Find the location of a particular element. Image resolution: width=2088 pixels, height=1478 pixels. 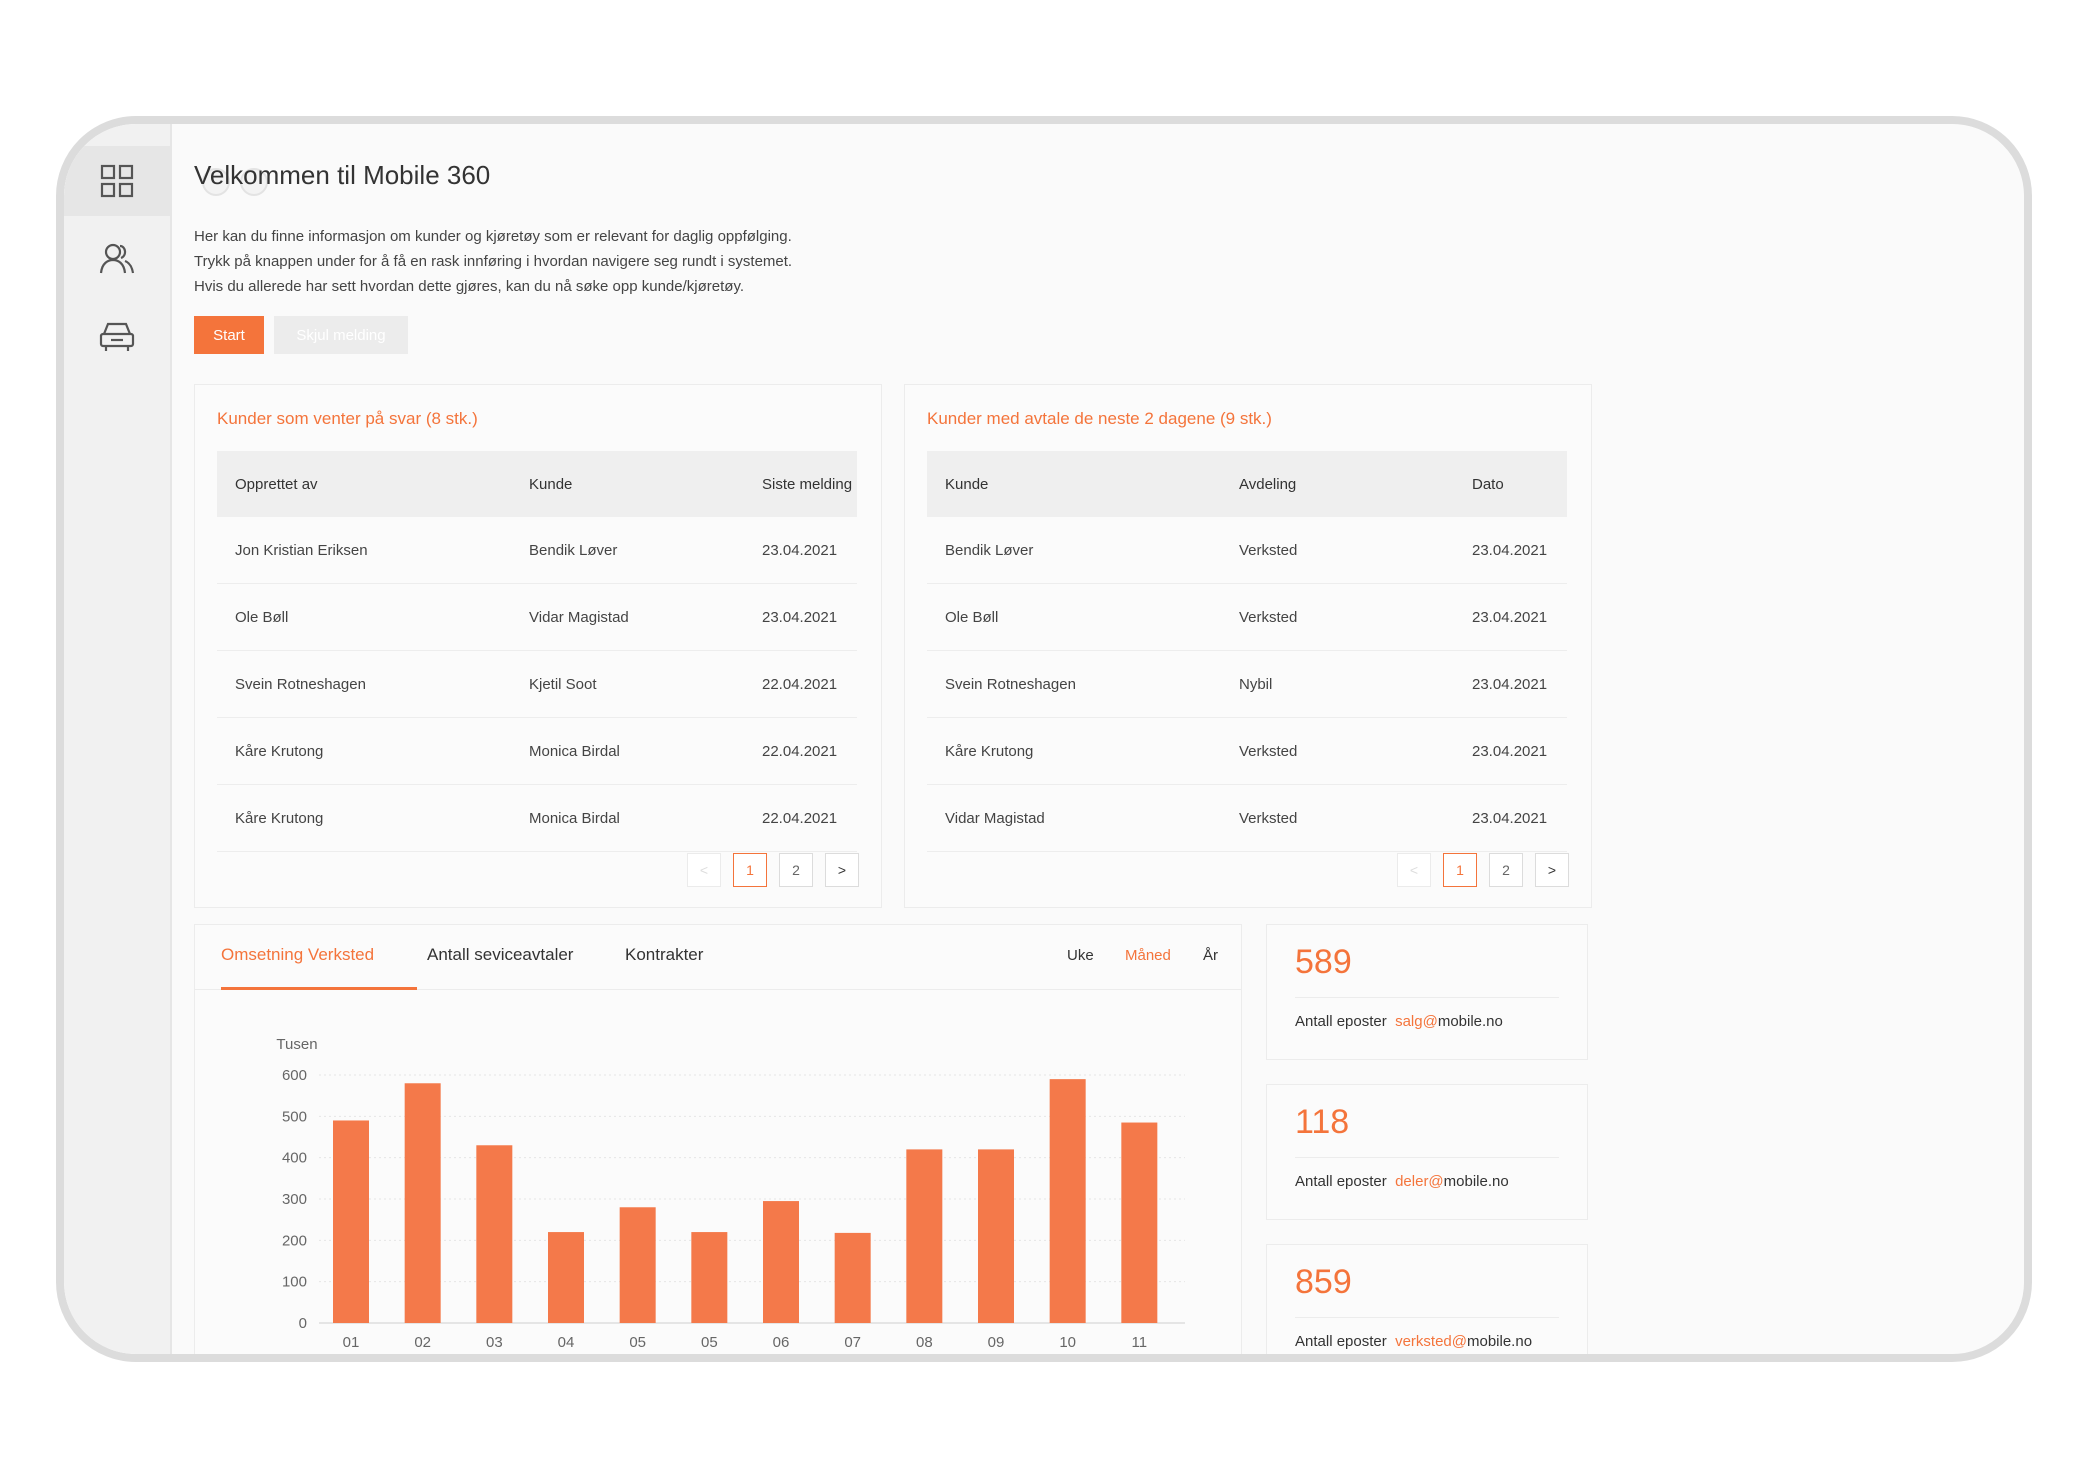

period-week: Uke is located at coordinates (1080, 955).